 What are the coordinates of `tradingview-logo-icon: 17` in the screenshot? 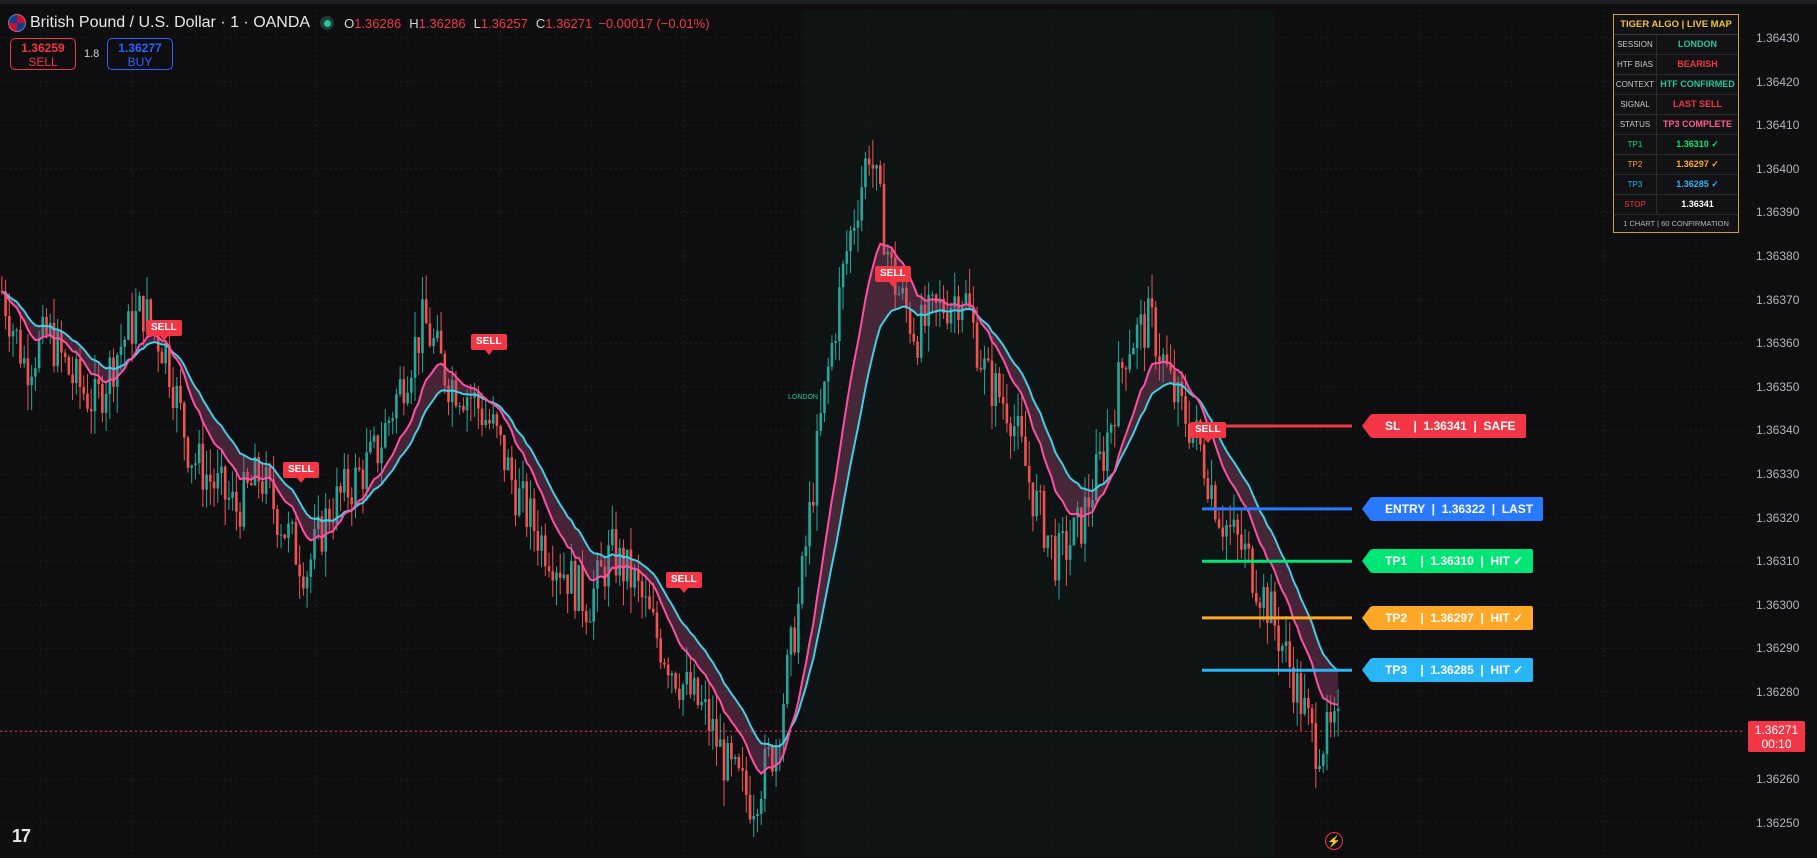 It's located at (21, 836).